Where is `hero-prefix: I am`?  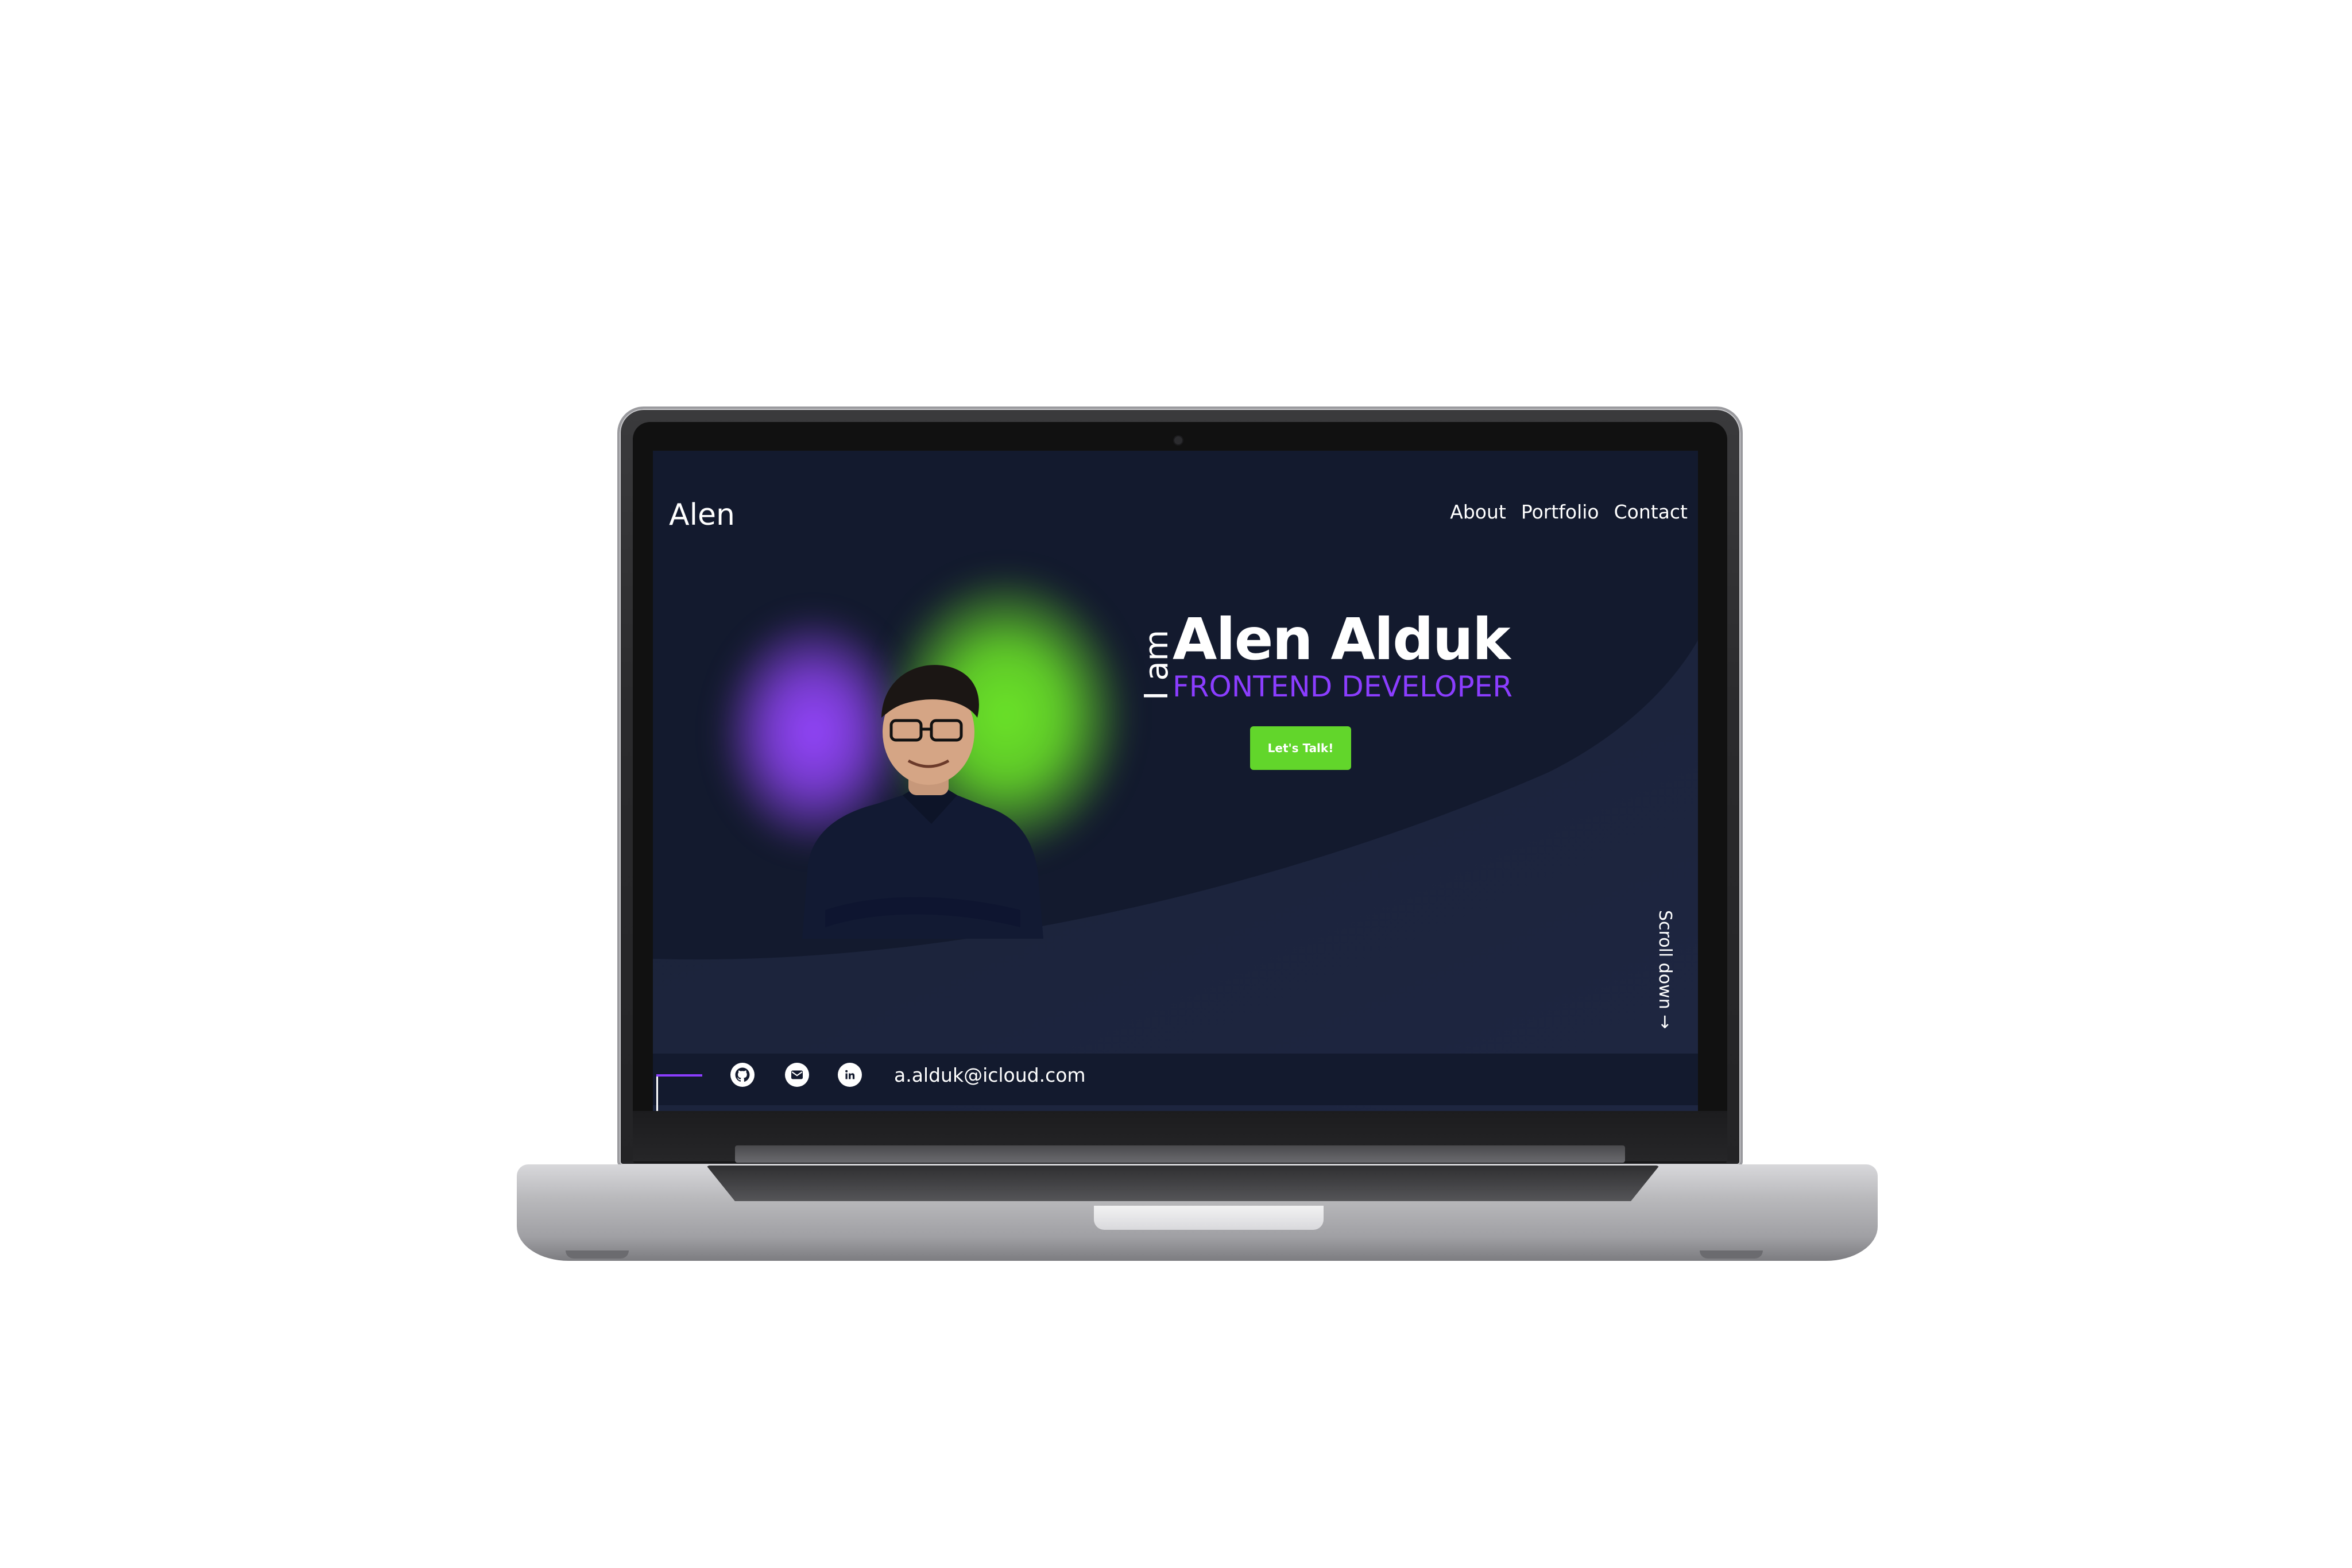
hero-prefix: I am is located at coordinates (1156, 664).